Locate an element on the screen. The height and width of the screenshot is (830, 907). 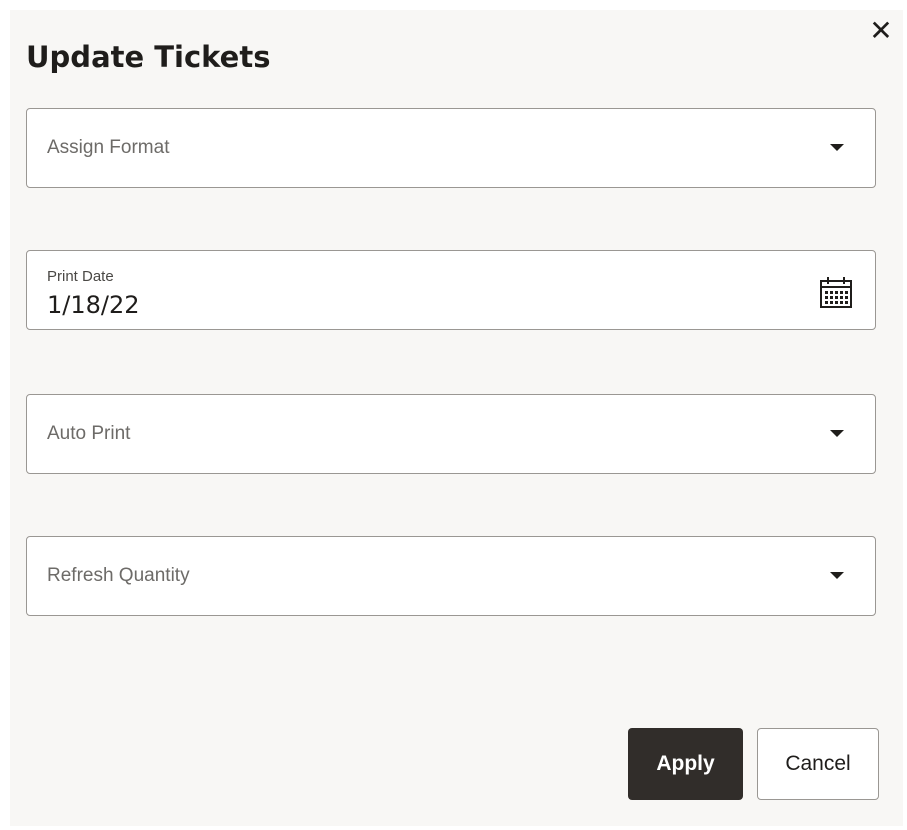
auto-print-select: Auto Print is located at coordinates (451, 434).